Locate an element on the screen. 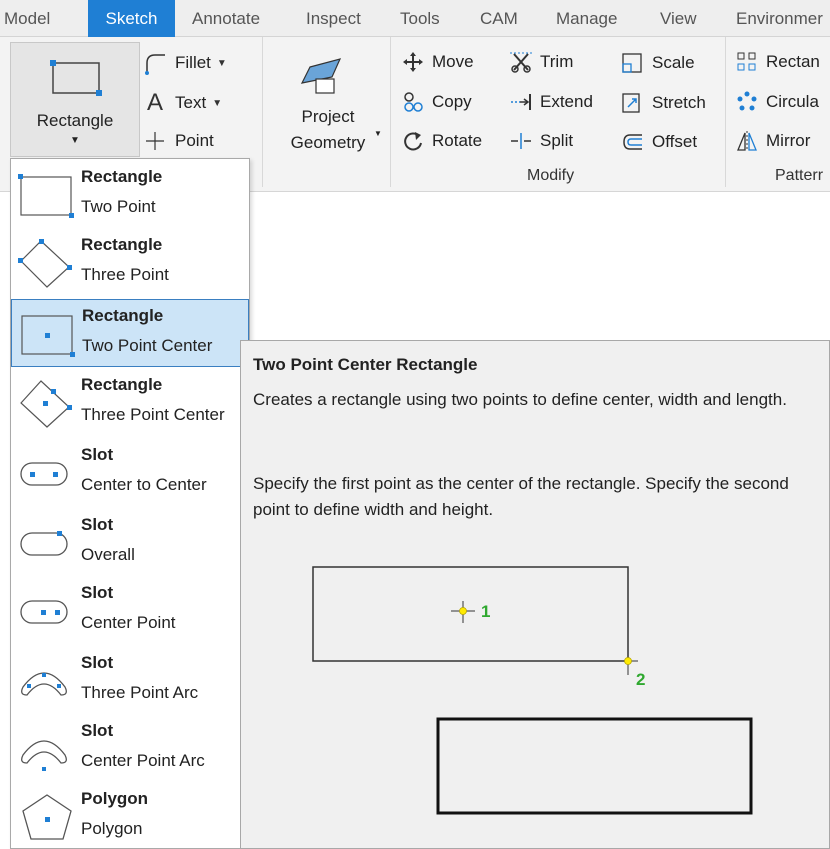 This screenshot has width=830, height=849. slot-center-point-icon is located at coordinates (44, 612).